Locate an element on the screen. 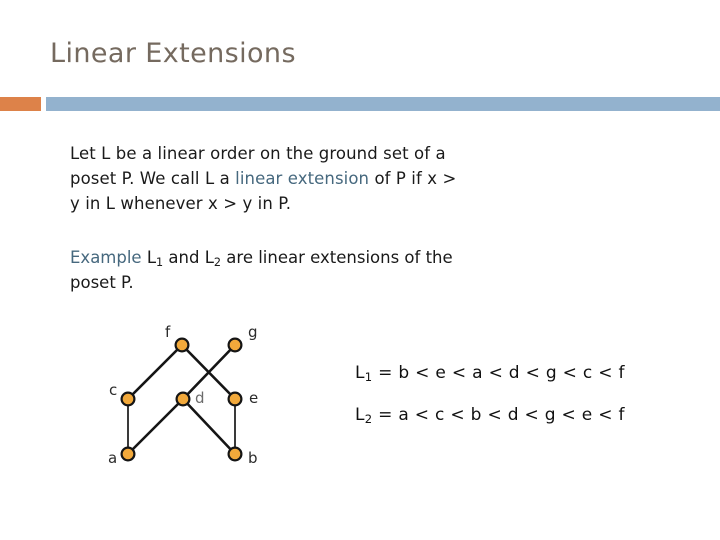 The width and height of the screenshot is (720, 540). hasse-node-d is located at coordinates (183, 399).